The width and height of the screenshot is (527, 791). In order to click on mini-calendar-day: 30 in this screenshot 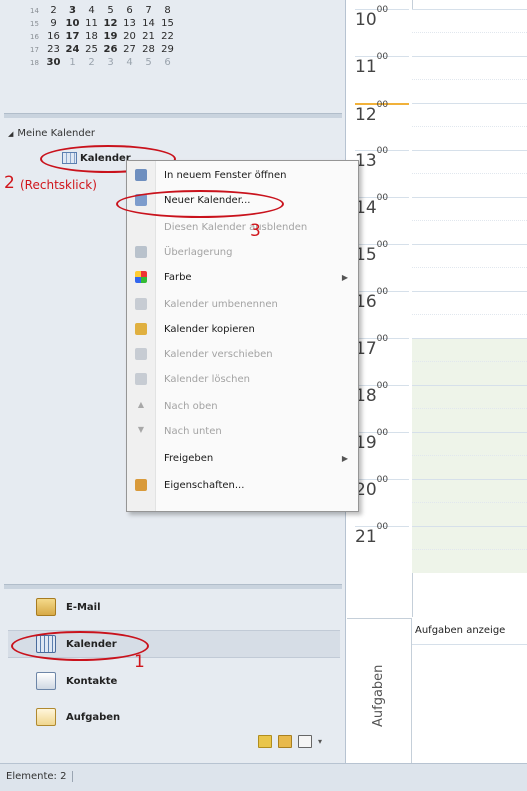, I will do `click(53, 62)`.